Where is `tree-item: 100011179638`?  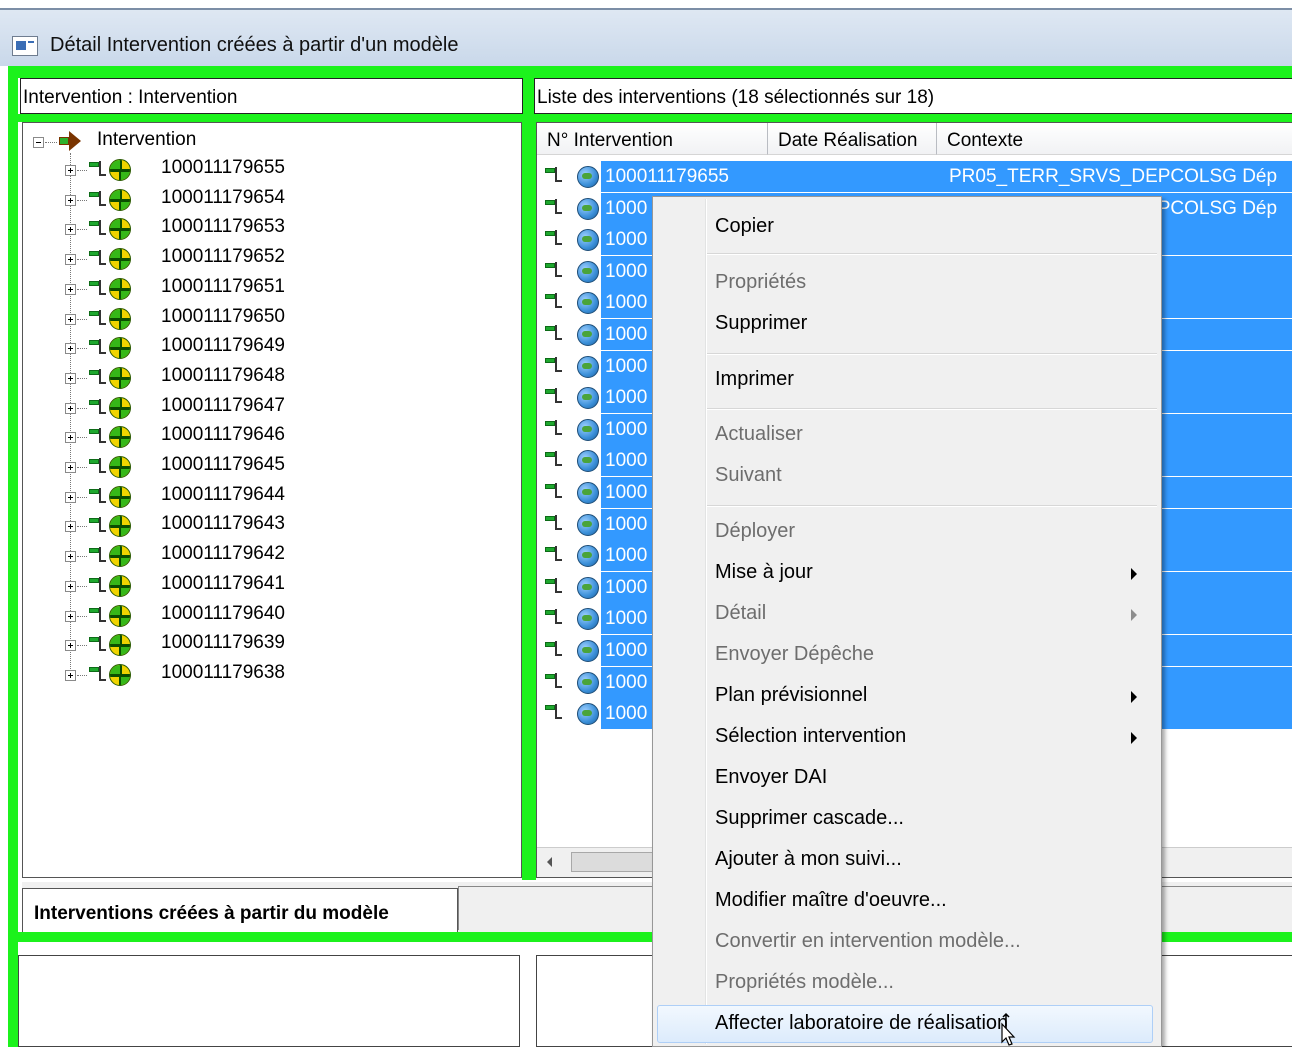 tree-item: 100011179638 is located at coordinates (263, 675).